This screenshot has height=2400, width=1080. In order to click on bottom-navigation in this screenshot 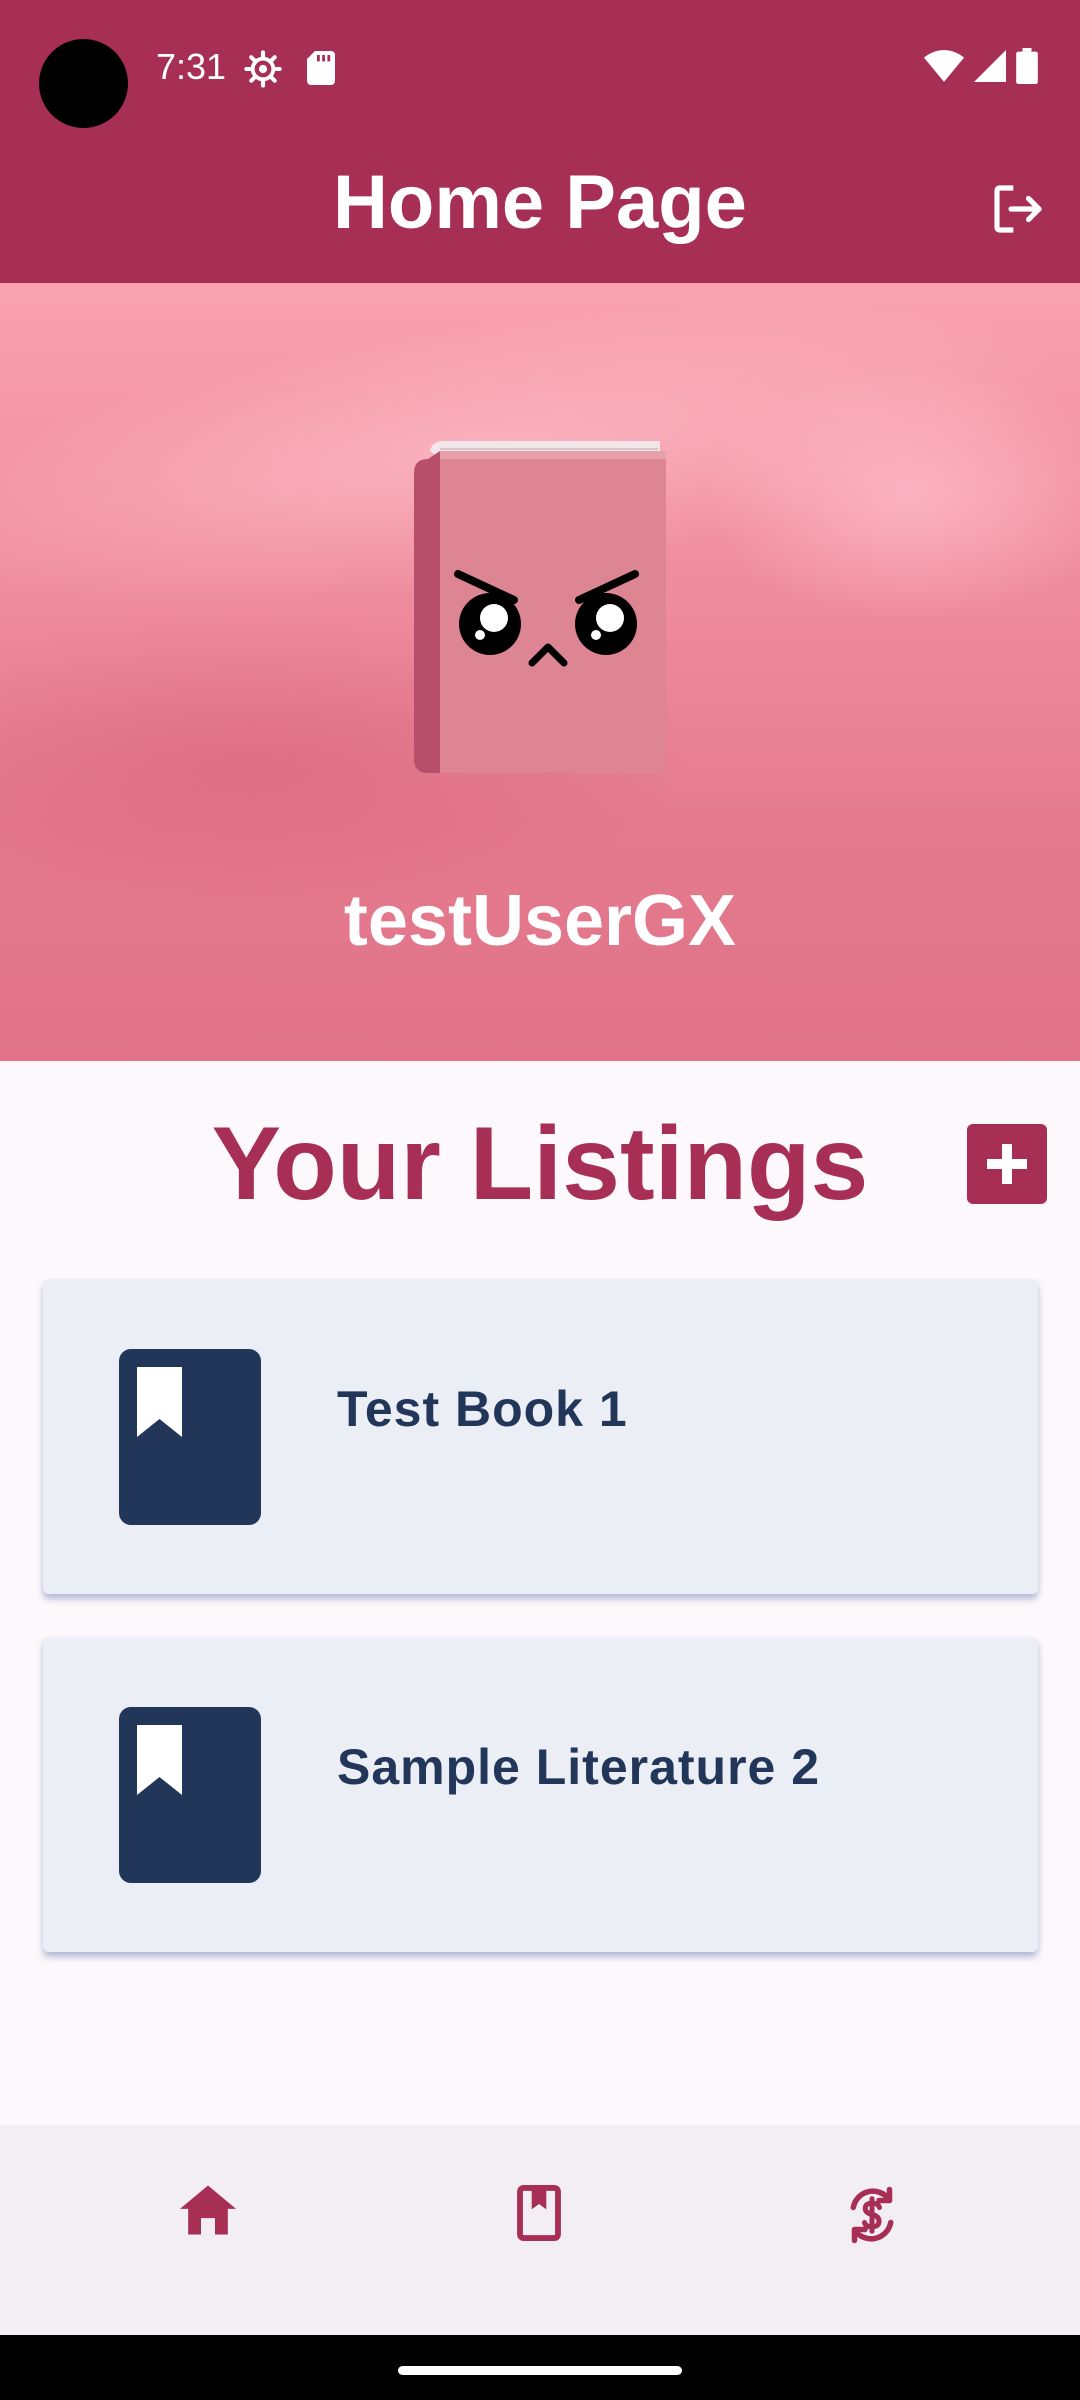, I will do `click(540, 2230)`.